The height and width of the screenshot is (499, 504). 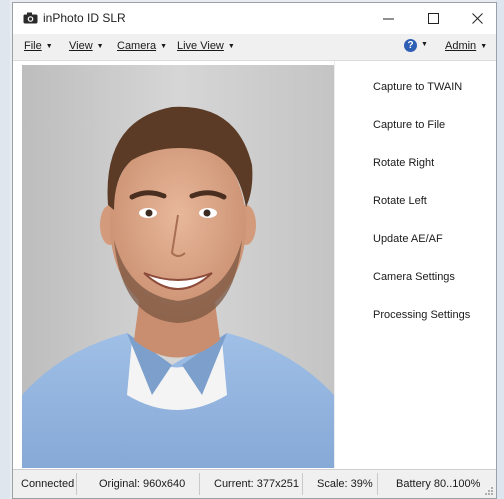 I want to click on menu-camera: Camera ▼, so click(x=142, y=46).